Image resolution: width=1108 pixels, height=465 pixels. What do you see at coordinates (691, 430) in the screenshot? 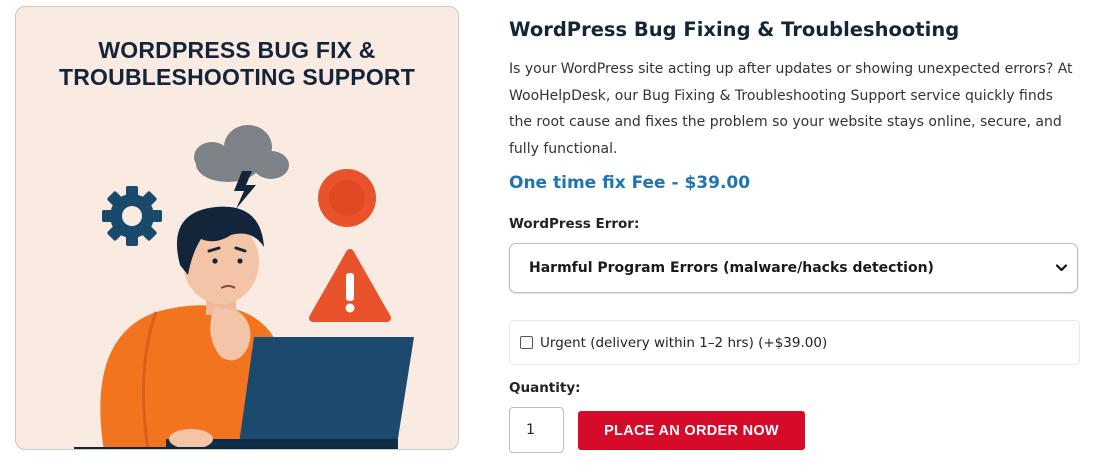
I see `place-order-button: PLACE AN ORDER NOW` at bounding box center [691, 430].